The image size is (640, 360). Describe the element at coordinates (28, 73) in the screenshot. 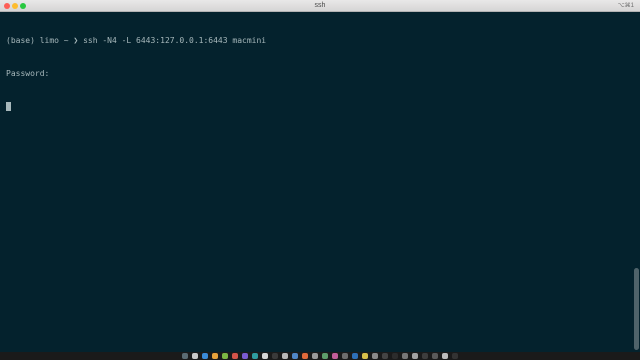

I see `terminal-line-password-prompt: Password:` at that location.